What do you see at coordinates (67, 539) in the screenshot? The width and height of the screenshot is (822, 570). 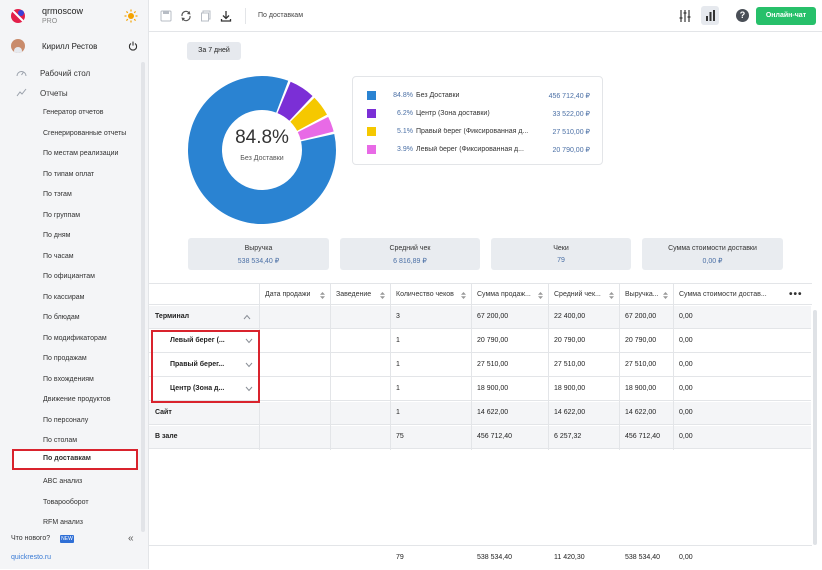 I see `new-badge: NEW` at bounding box center [67, 539].